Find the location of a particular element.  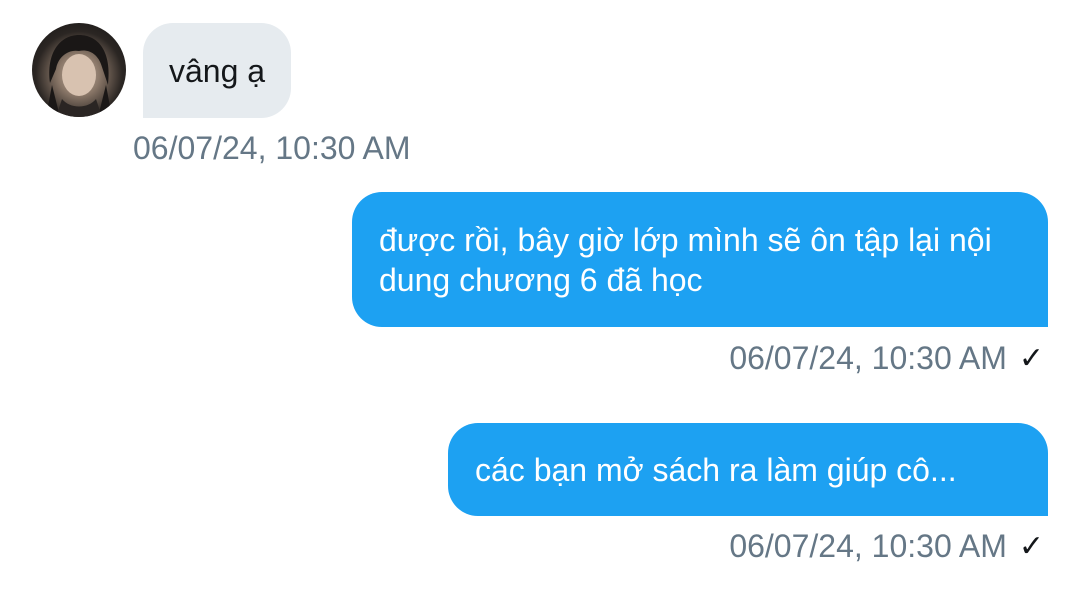

message-text: vâng ạ is located at coordinates (217, 70).